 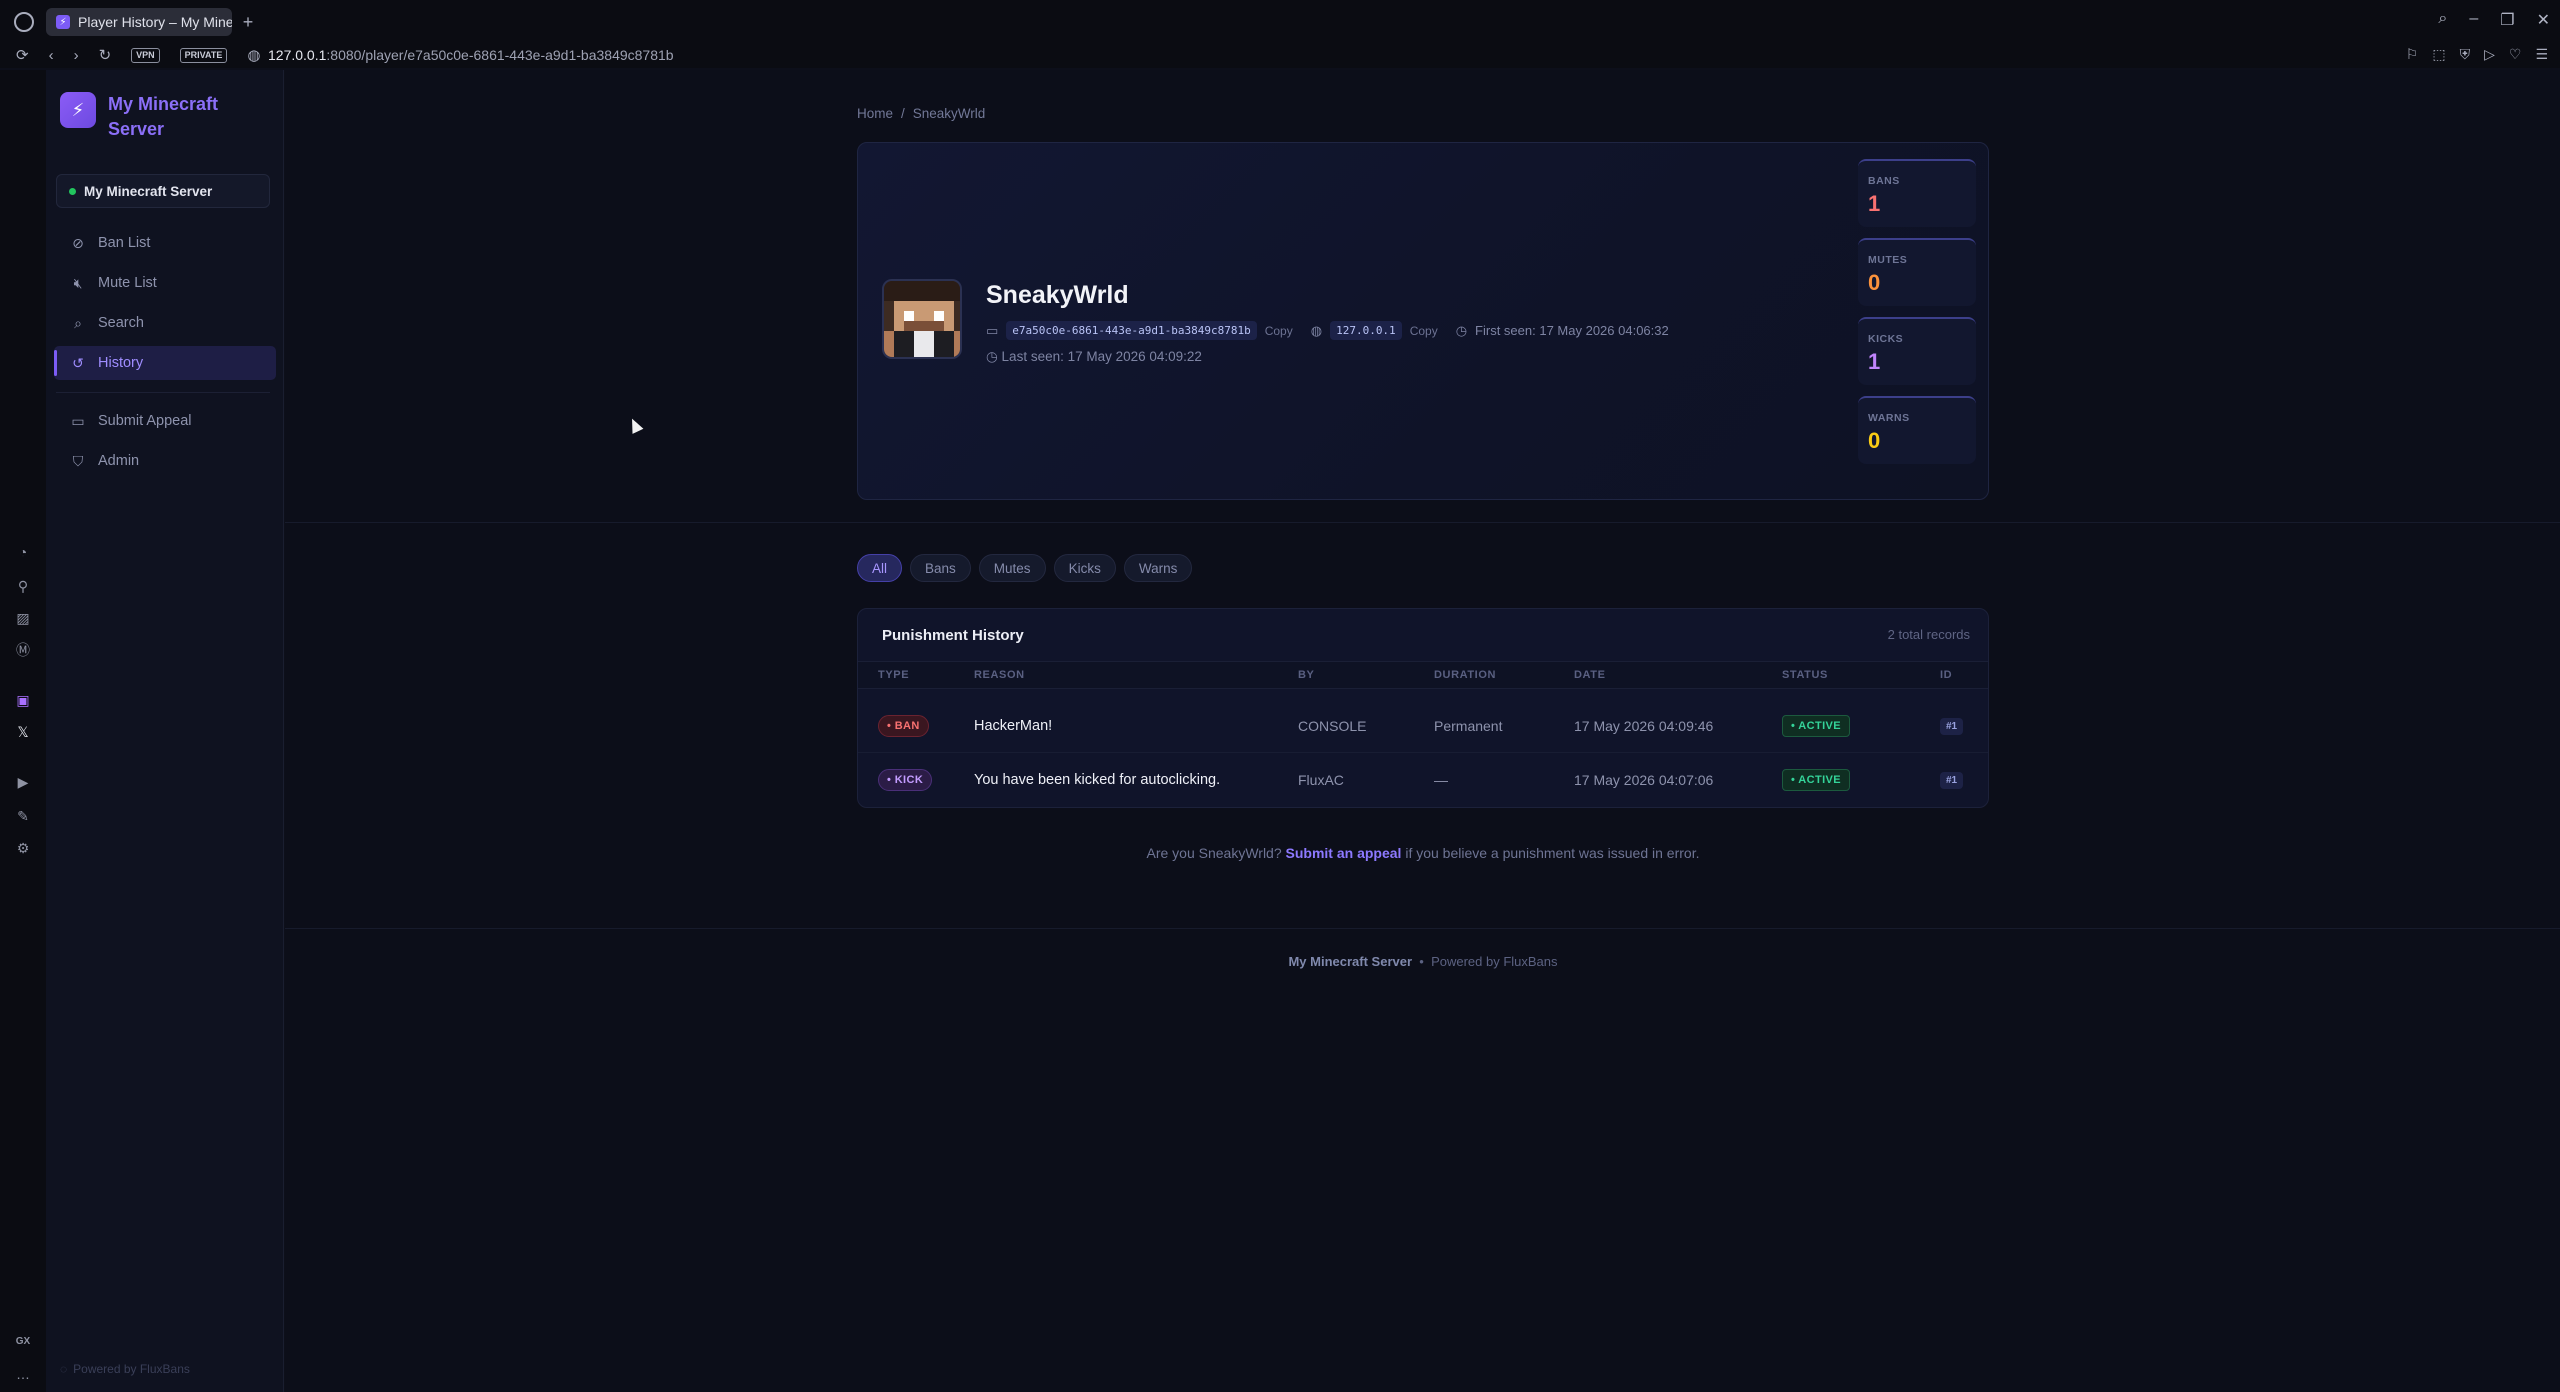 What do you see at coordinates (940, 568) in the screenshot?
I see `filter-bans: Bans` at bounding box center [940, 568].